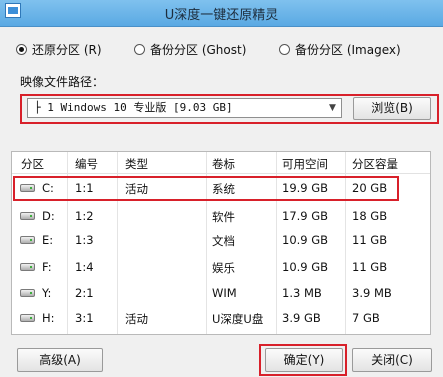 The image size is (443, 377). What do you see at coordinates (47, 267) in the screenshot?
I see `cell-partition: F:` at bounding box center [47, 267].